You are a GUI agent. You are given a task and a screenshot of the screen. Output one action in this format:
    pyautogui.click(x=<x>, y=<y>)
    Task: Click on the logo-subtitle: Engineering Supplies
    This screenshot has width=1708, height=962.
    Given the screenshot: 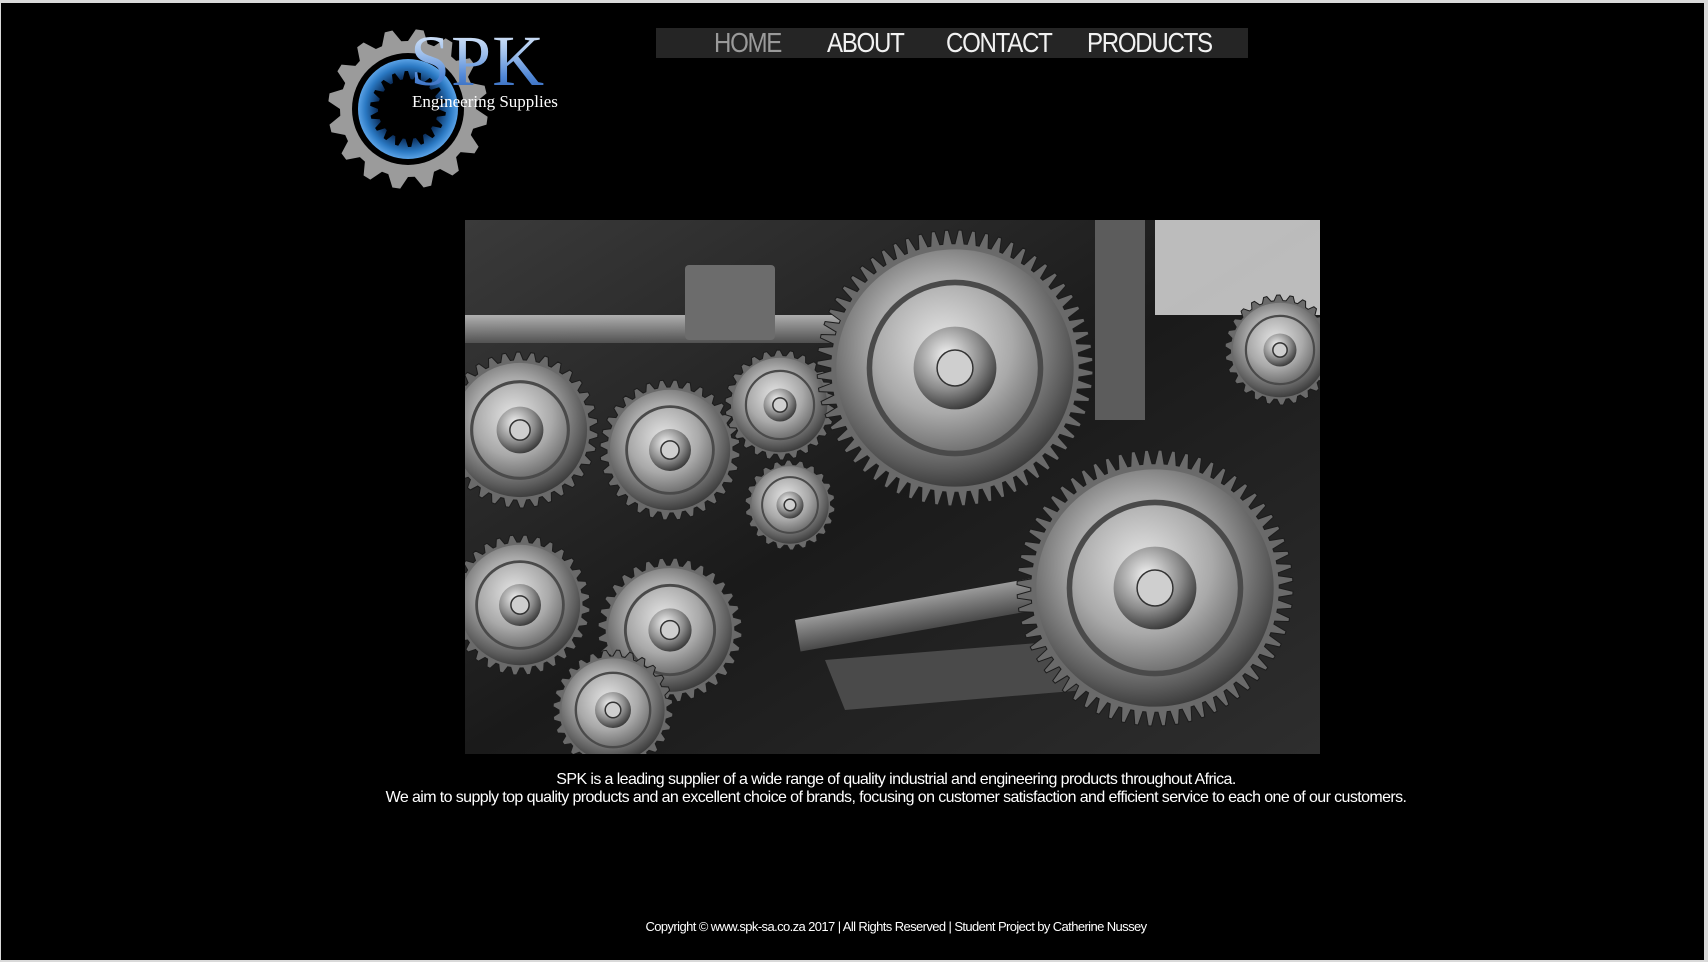 What is the action you would take?
    pyautogui.click(x=485, y=101)
    